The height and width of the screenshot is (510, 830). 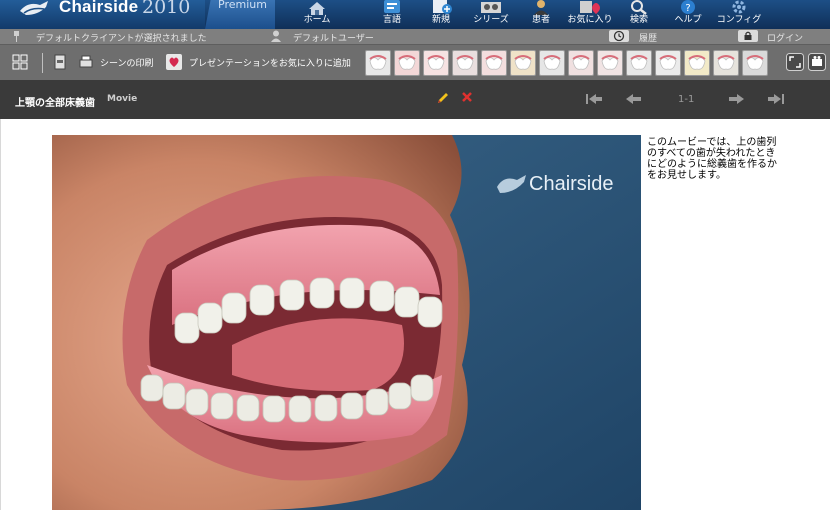 What do you see at coordinates (541, 7) in the screenshot?
I see `patient-icon` at bounding box center [541, 7].